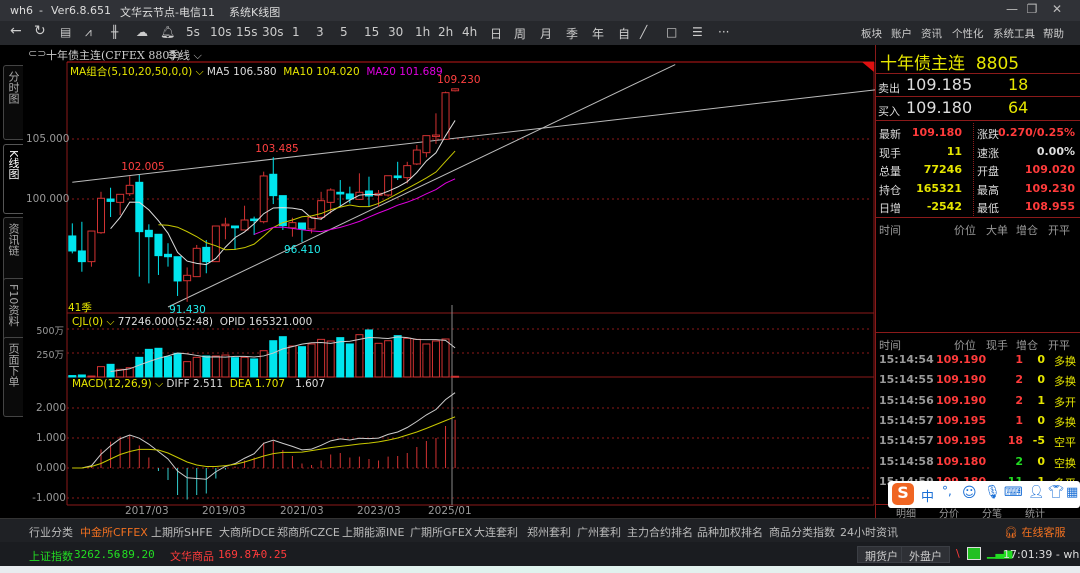 This screenshot has height=573, width=1080. What do you see at coordinates (51, 532) in the screenshot?
I see `exchange-tab: 行业分类` at bounding box center [51, 532].